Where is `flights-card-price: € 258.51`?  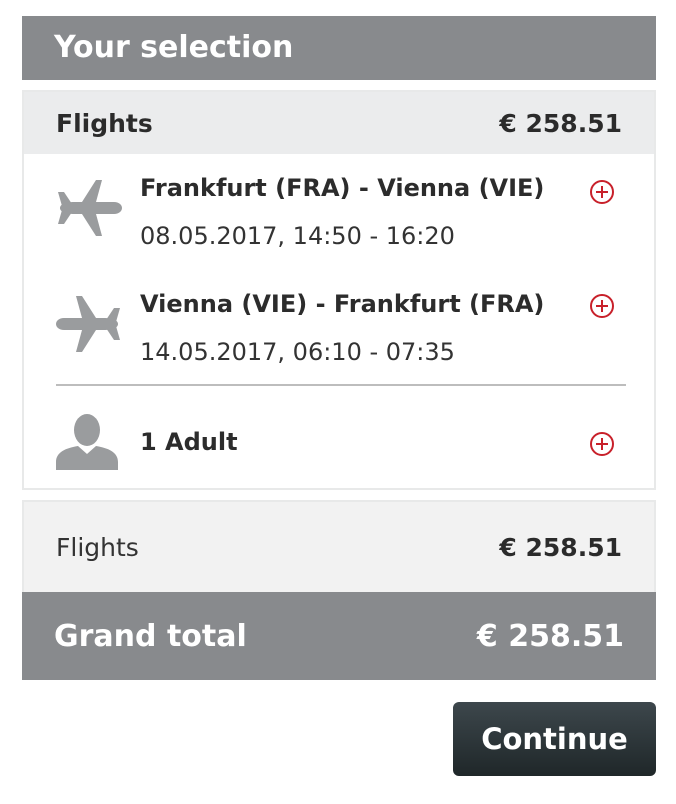 flights-card-price: € 258.51 is located at coordinates (560, 123).